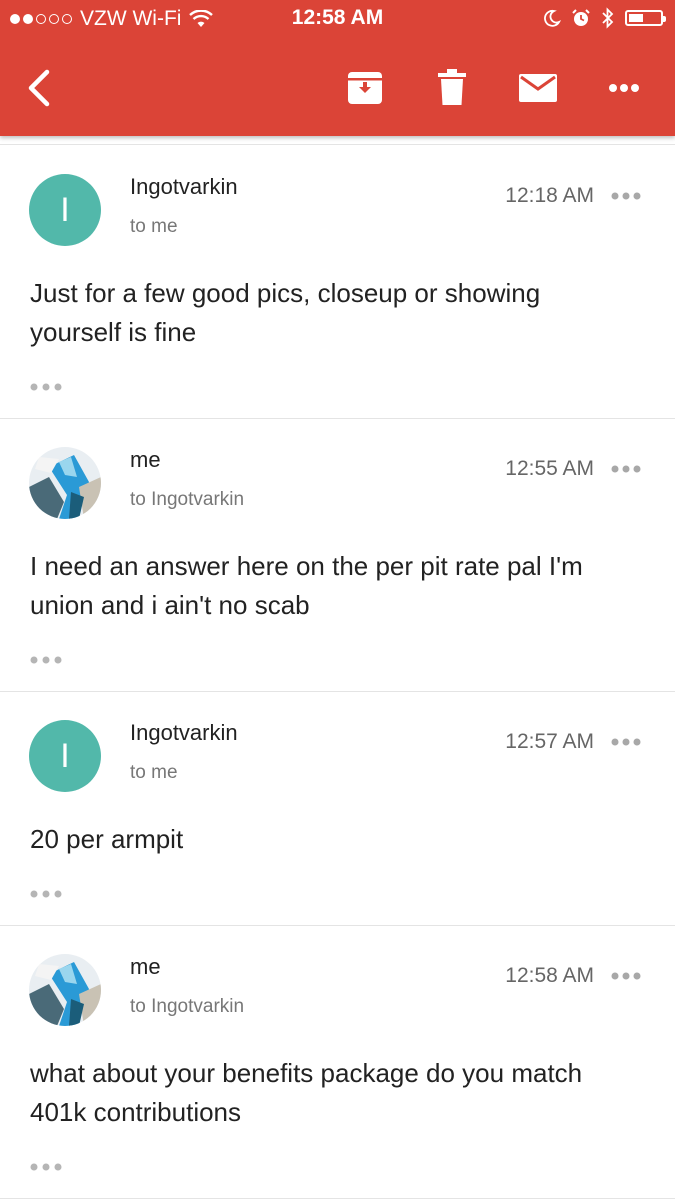  Describe the element at coordinates (608, 18) in the screenshot. I see `bluetooth-icon` at that location.